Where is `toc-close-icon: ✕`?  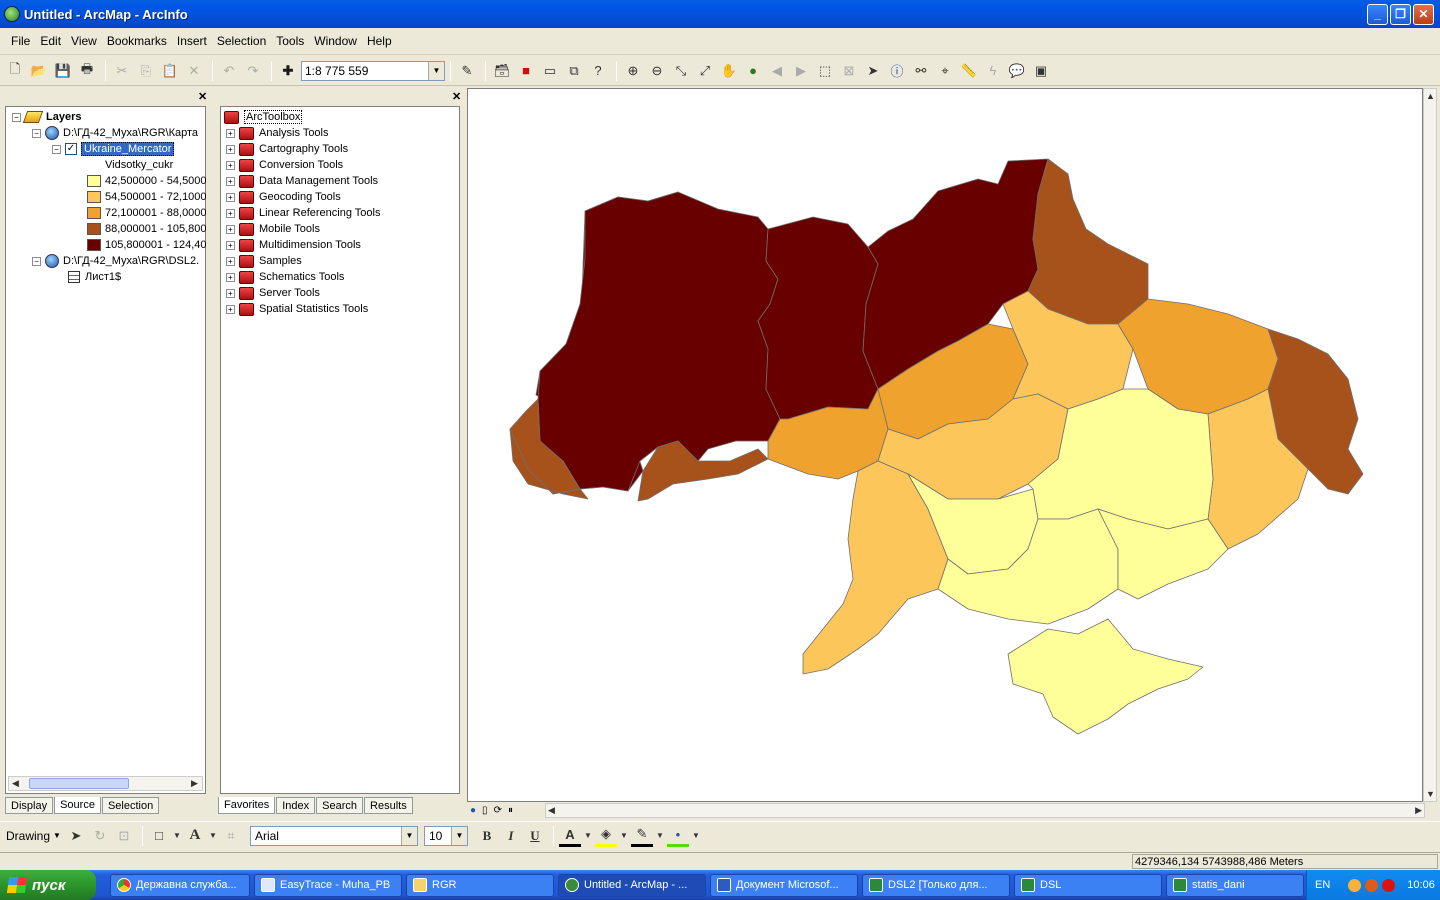
toc-close-icon: ✕ is located at coordinates (202, 96).